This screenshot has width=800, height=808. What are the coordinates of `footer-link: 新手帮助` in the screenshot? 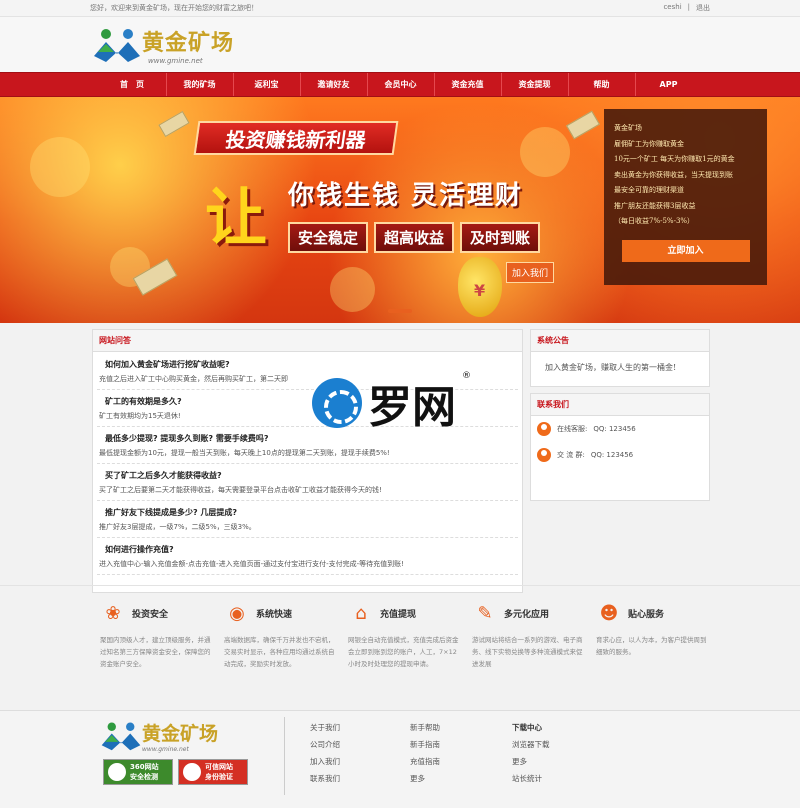 It's located at (425, 727).